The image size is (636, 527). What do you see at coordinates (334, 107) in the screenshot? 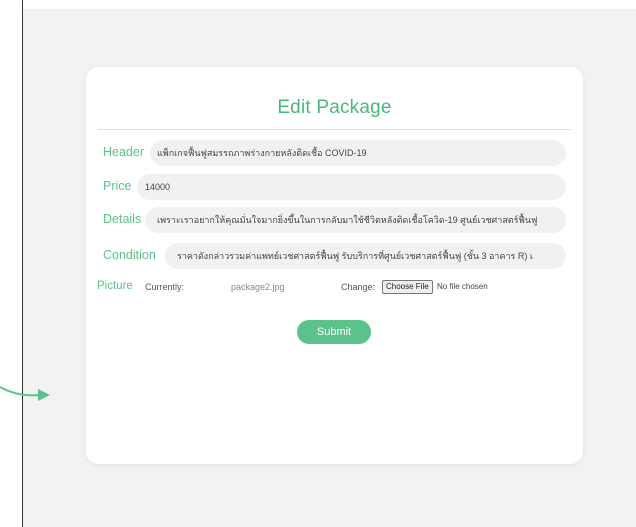
I see `page-title: Edit Package` at bounding box center [334, 107].